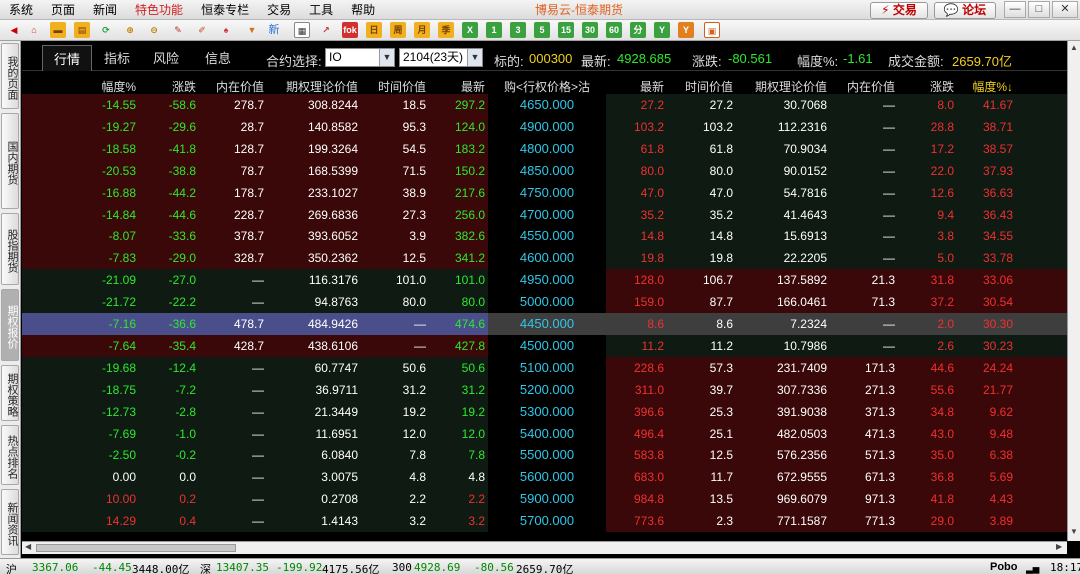 The width and height of the screenshot is (1080, 574). What do you see at coordinates (117, 57) in the screenshot?
I see `tab-indicators: 指标` at bounding box center [117, 57].